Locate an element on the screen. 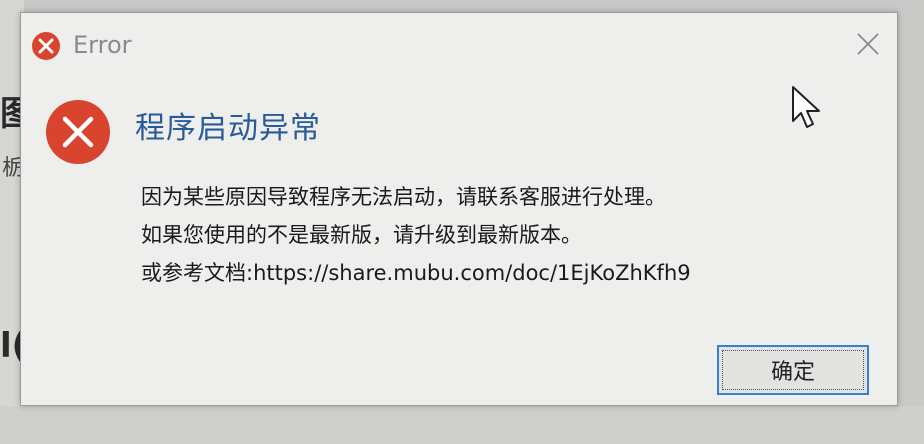 The image size is (924, 444). background-app-bottom is located at coordinates (462, 425).